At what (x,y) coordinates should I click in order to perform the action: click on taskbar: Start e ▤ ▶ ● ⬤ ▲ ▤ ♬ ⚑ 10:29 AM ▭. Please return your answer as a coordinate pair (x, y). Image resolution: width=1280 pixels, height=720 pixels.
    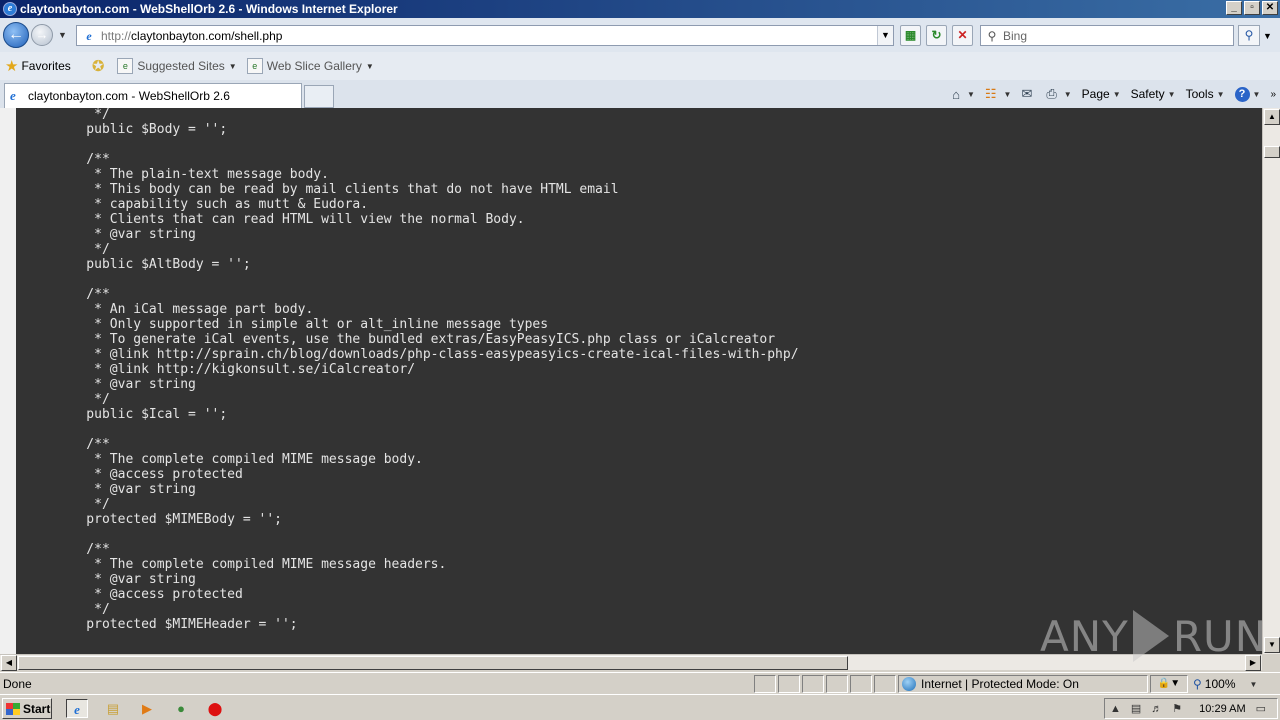
    Looking at the image, I should click on (640, 707).